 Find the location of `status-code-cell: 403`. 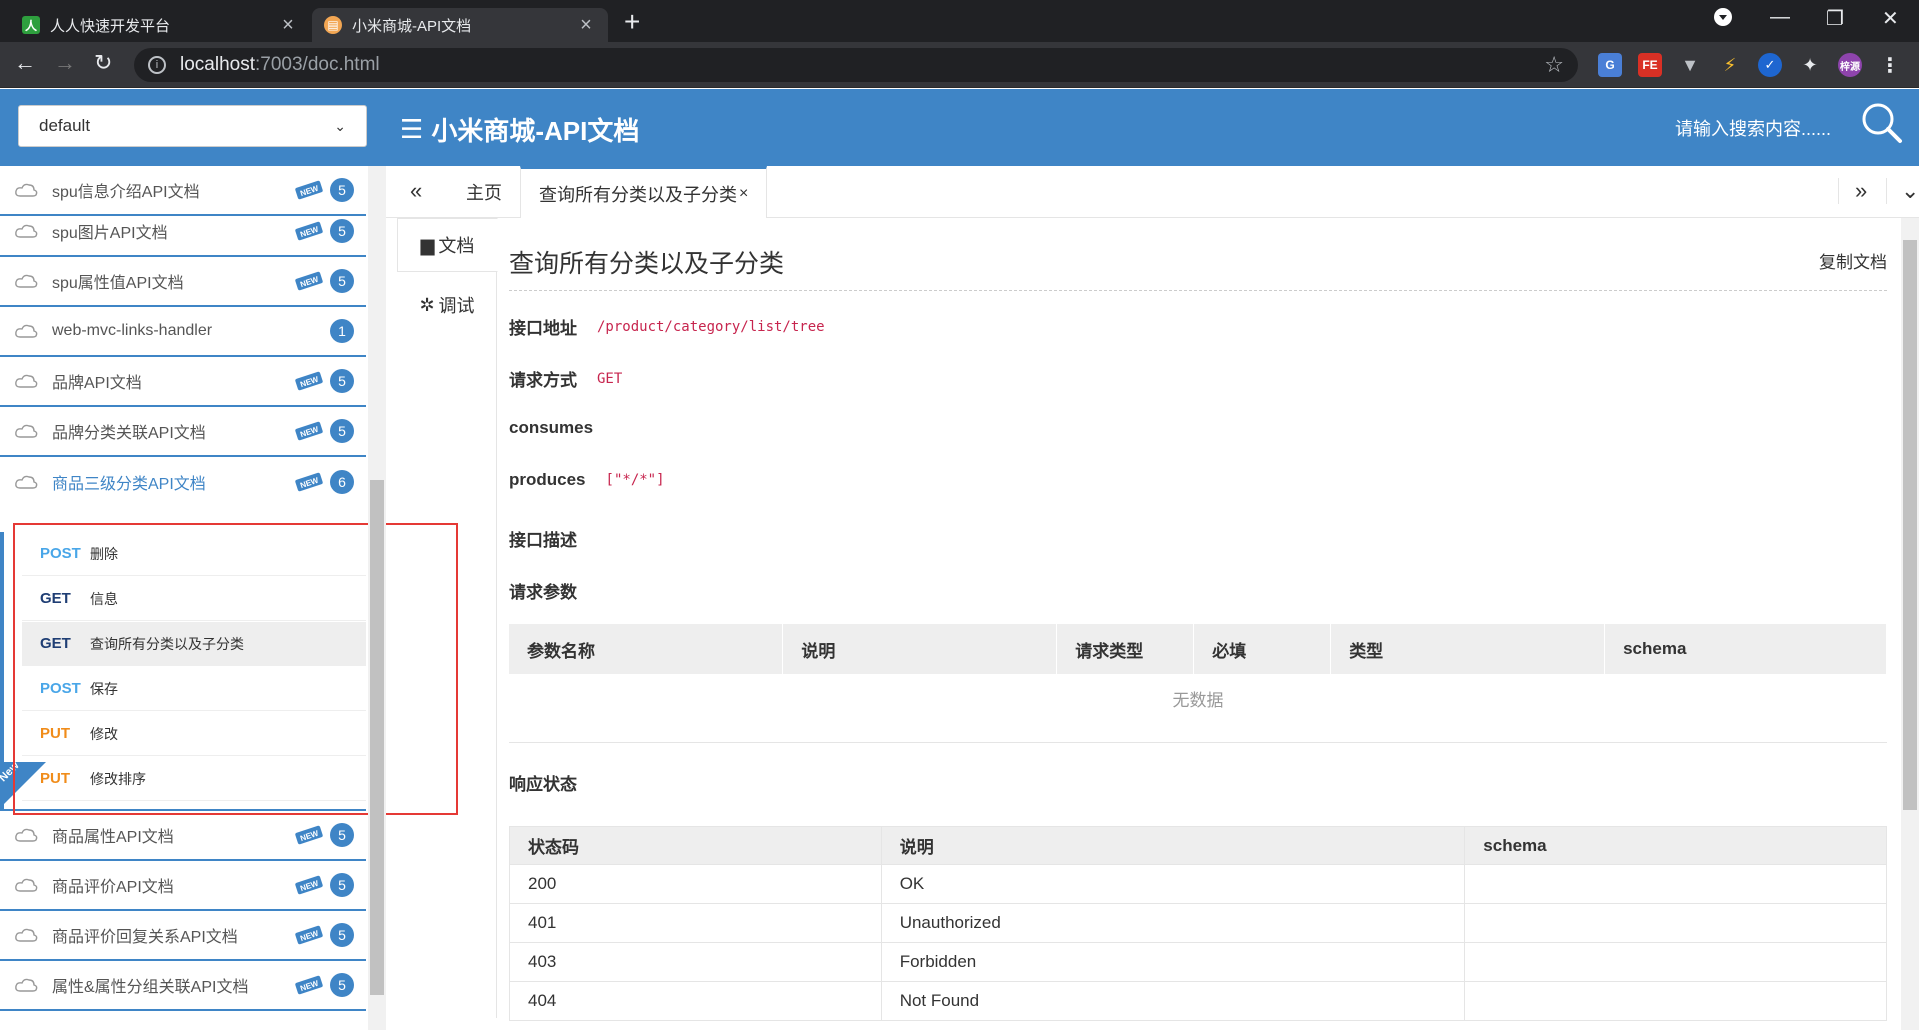

status-code-cell: 403 is located at coordinates (695, 962).